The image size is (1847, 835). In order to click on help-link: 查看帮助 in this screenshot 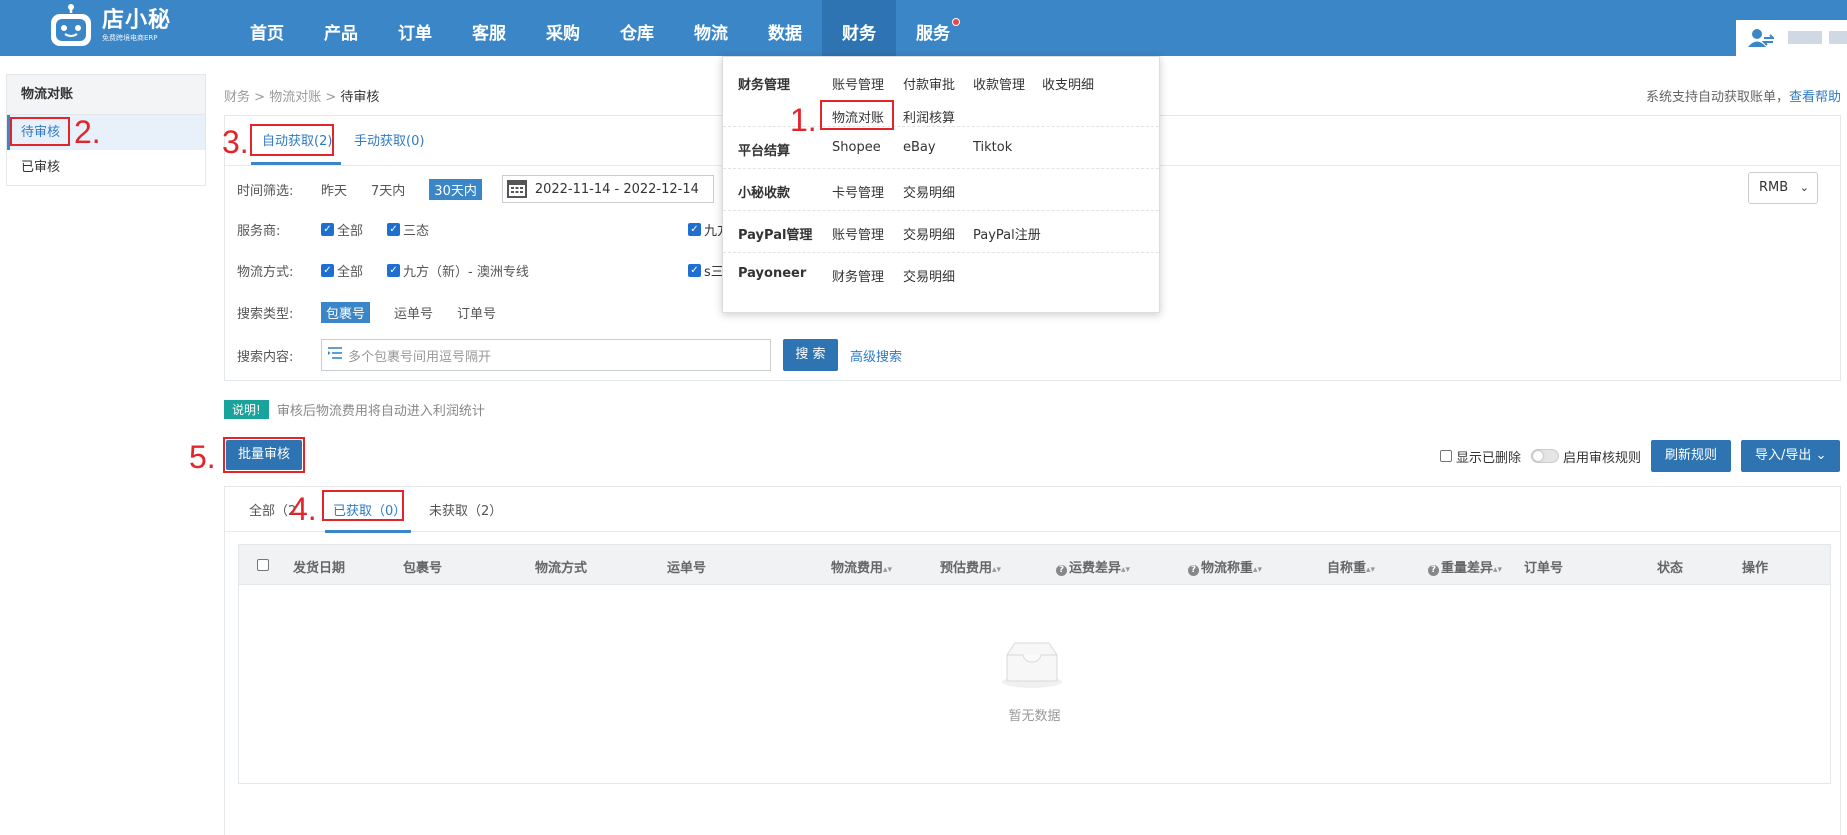, I will do `click(1815, 97)`.